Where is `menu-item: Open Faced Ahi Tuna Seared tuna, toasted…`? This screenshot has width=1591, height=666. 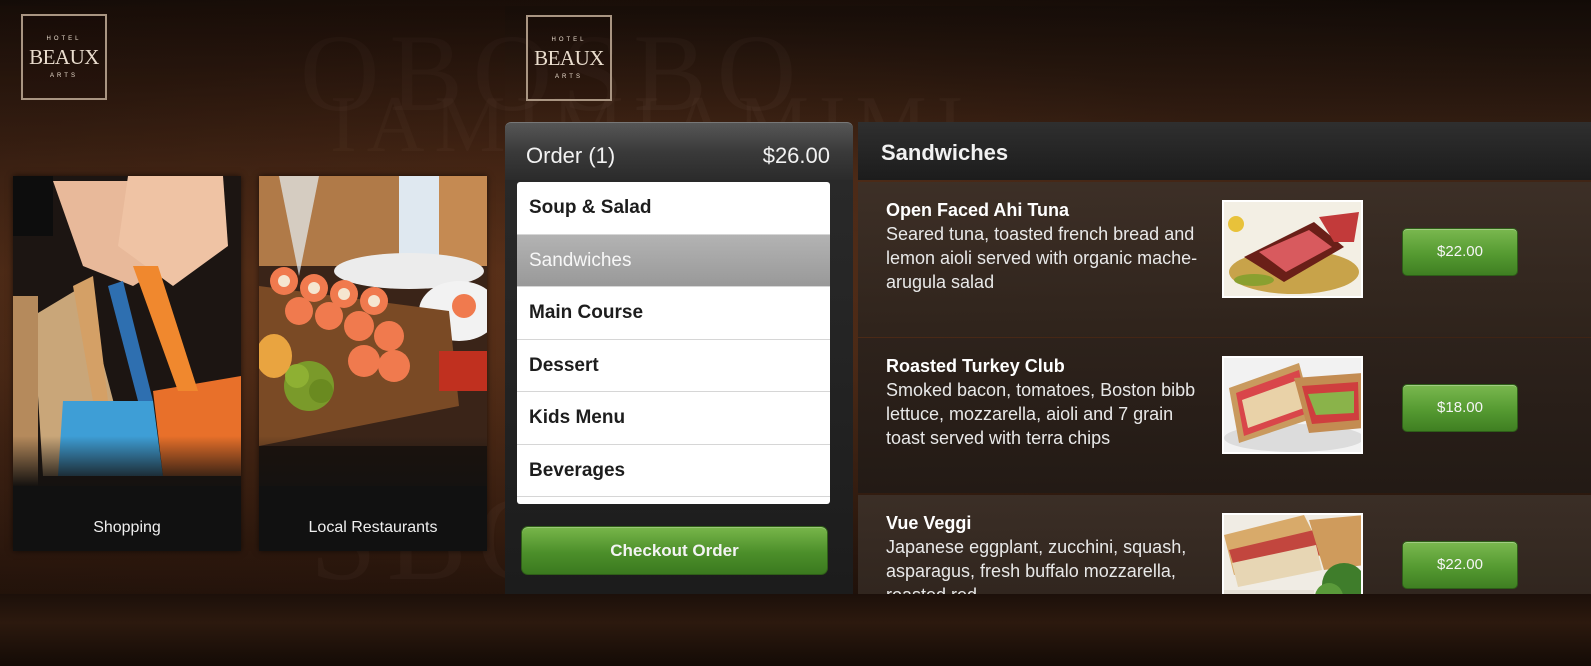
menu-item: Open Faced Ahi Tuna Seared tuna, toasted… is located at coordinates (1224, 259).